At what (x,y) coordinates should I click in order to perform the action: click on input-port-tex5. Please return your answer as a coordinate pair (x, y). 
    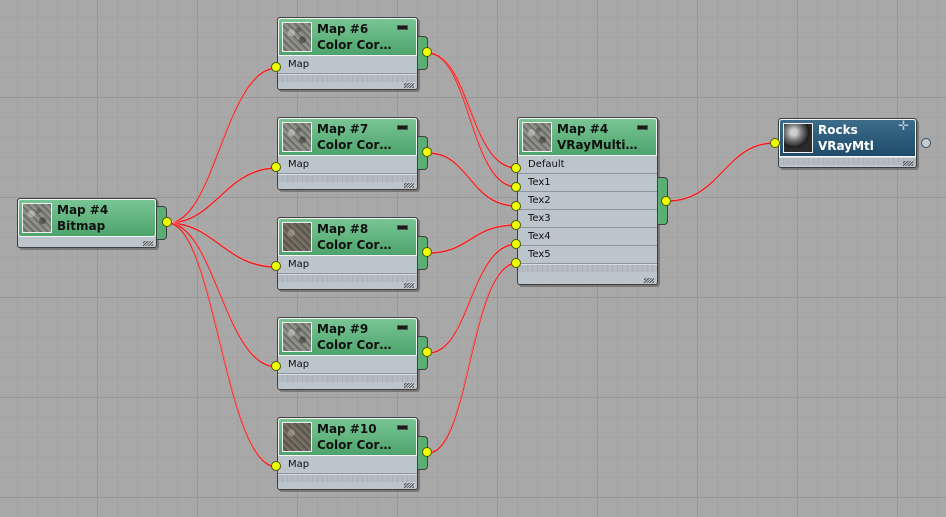
    Looking at the image, I should click on (516, 263).